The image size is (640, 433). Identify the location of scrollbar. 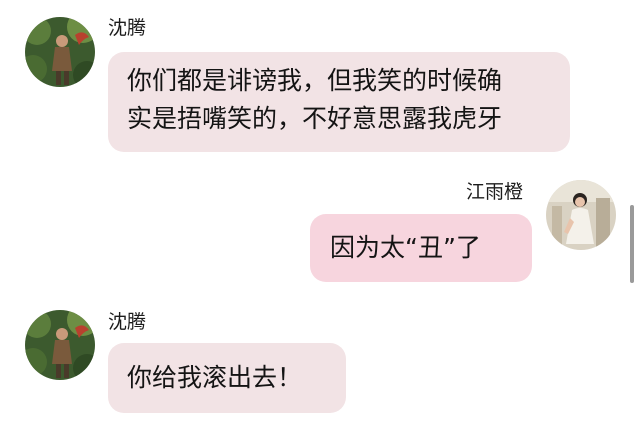
(632, 244).